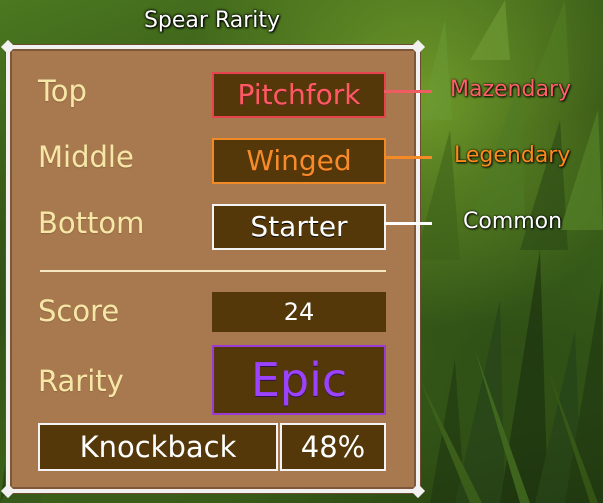 This screenshot has height=503, width=603. Describe the element at coordinates (333, 447) in the screenshot. I see `knockback-value: 48%` at that location.